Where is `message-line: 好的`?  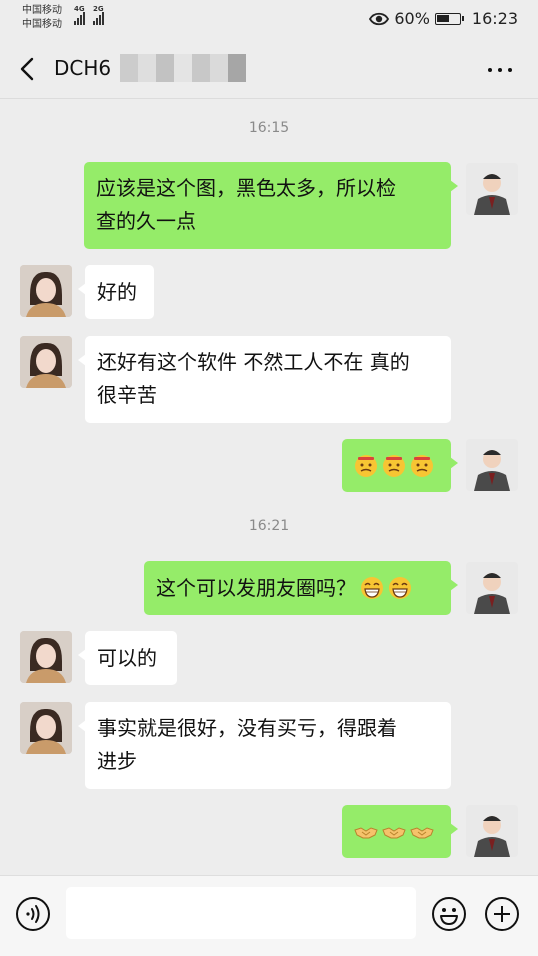
message-line: 好的 is located at coordinates (117, 292).